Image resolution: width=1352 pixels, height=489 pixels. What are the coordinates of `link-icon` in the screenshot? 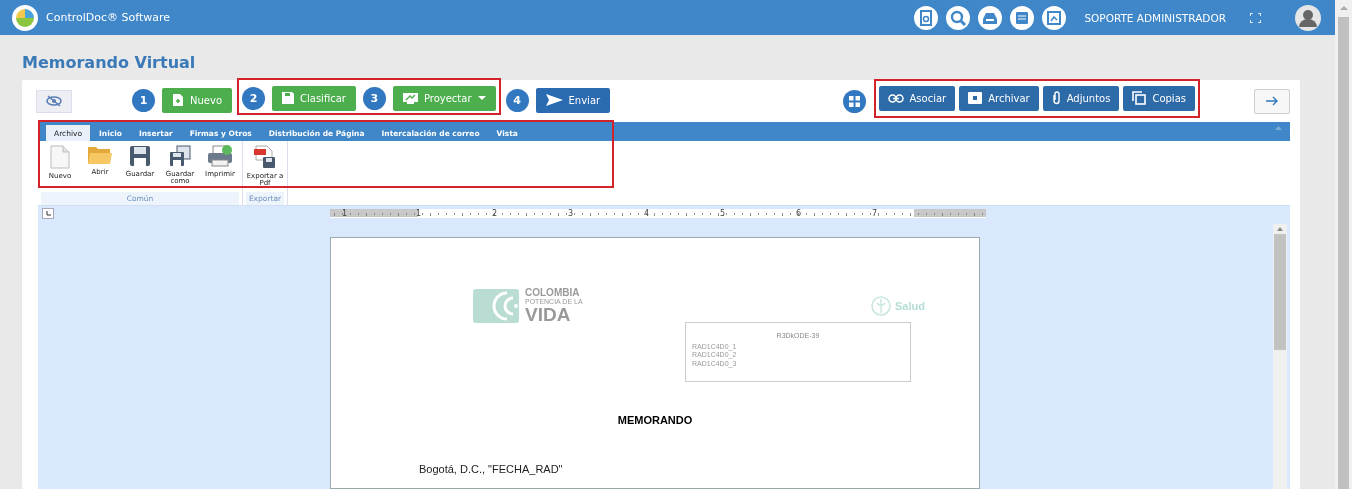 It's located at (895, 98).